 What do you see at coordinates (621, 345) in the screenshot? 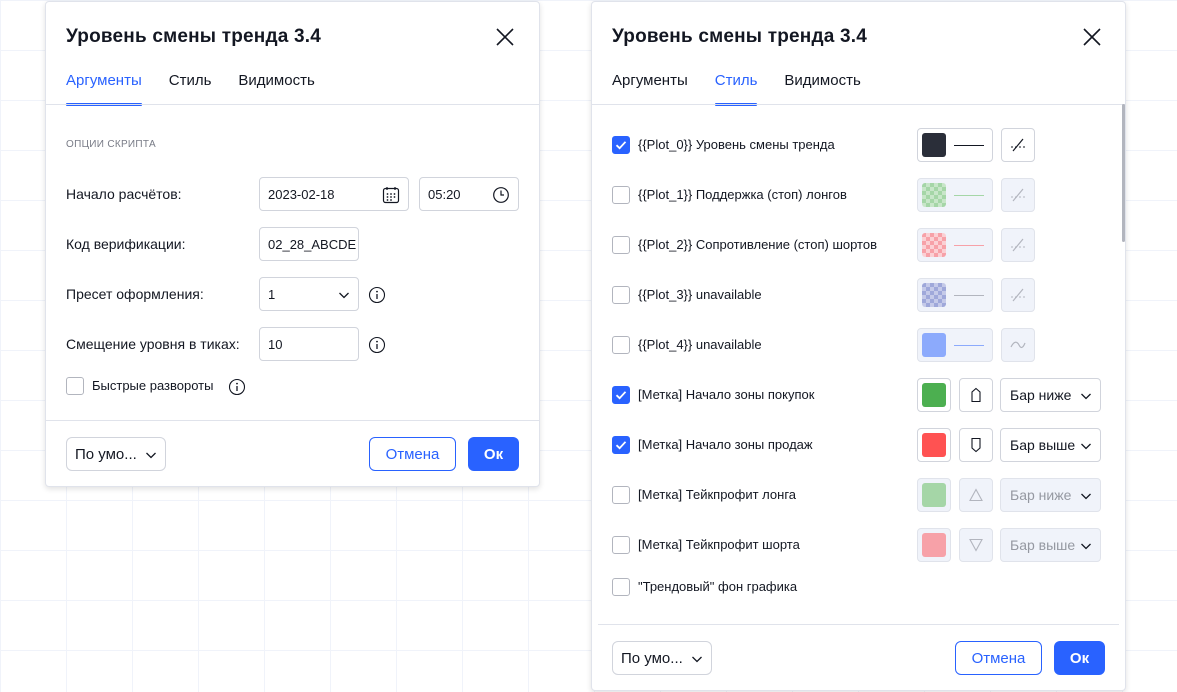
I see `plot-4-checkbox` at bounding box center [621, 345].